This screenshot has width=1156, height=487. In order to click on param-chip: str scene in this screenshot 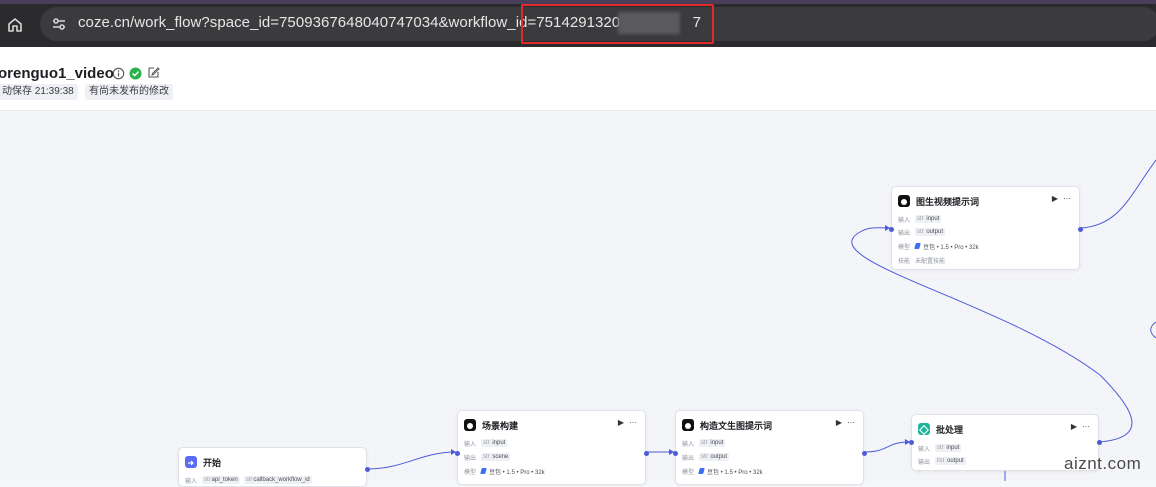, I will do `click(496, 457)`.